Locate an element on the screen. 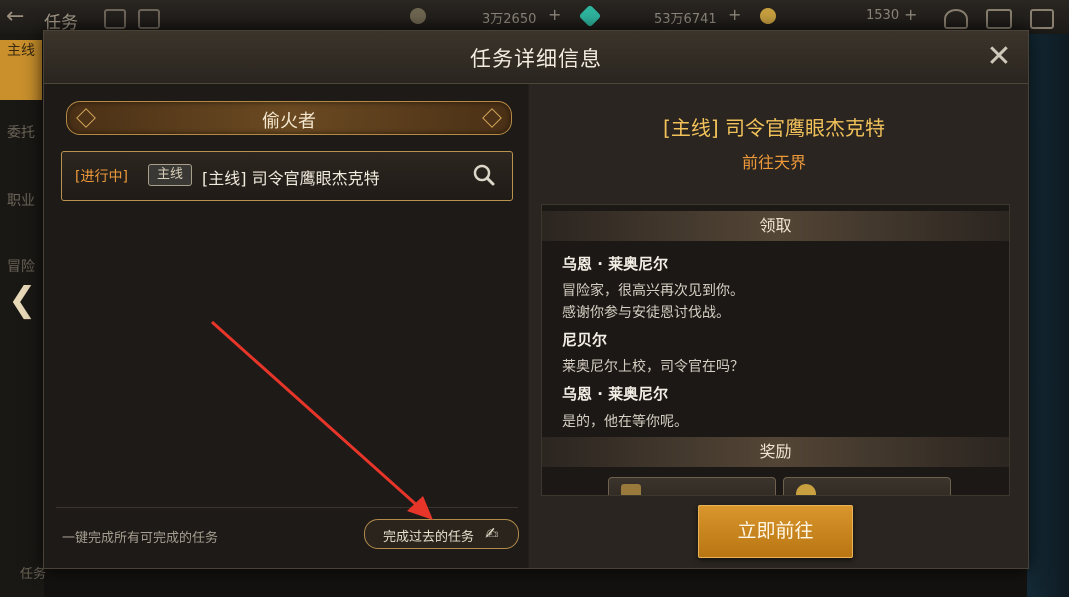 This screenshot has height=597, width=1069. top-bar: ← 任务 3万2650 + 53万6741 + 1530 + is located at coordinates (534, 17).